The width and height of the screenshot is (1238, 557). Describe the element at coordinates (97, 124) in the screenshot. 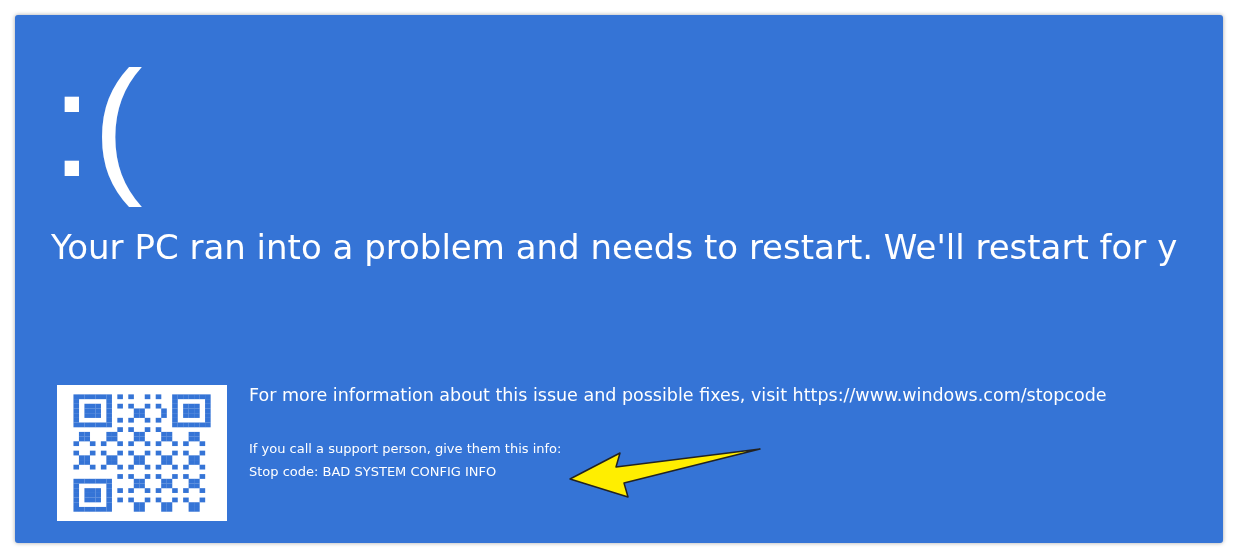

I see `sad-face-text: :(` at that location.